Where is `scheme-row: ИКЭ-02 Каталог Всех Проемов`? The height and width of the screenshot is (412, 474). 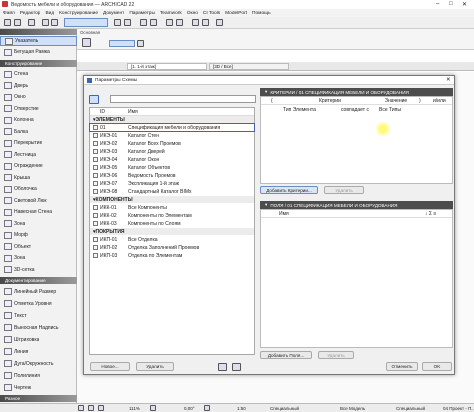 scheme-row: ИКЭ-02 Каталог Всех Проемов is located at coordinates (172, 143).